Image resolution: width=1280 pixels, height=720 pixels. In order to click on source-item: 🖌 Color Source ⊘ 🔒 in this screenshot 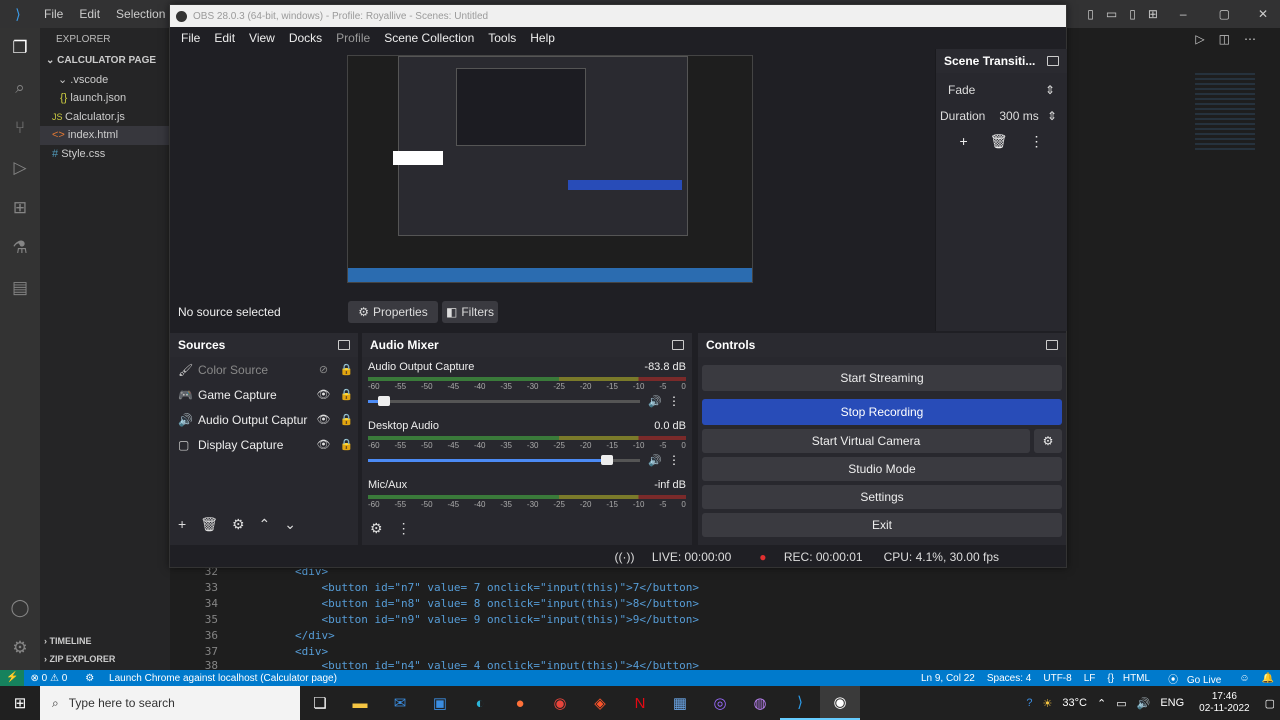, I will do `click(264, 369)`.